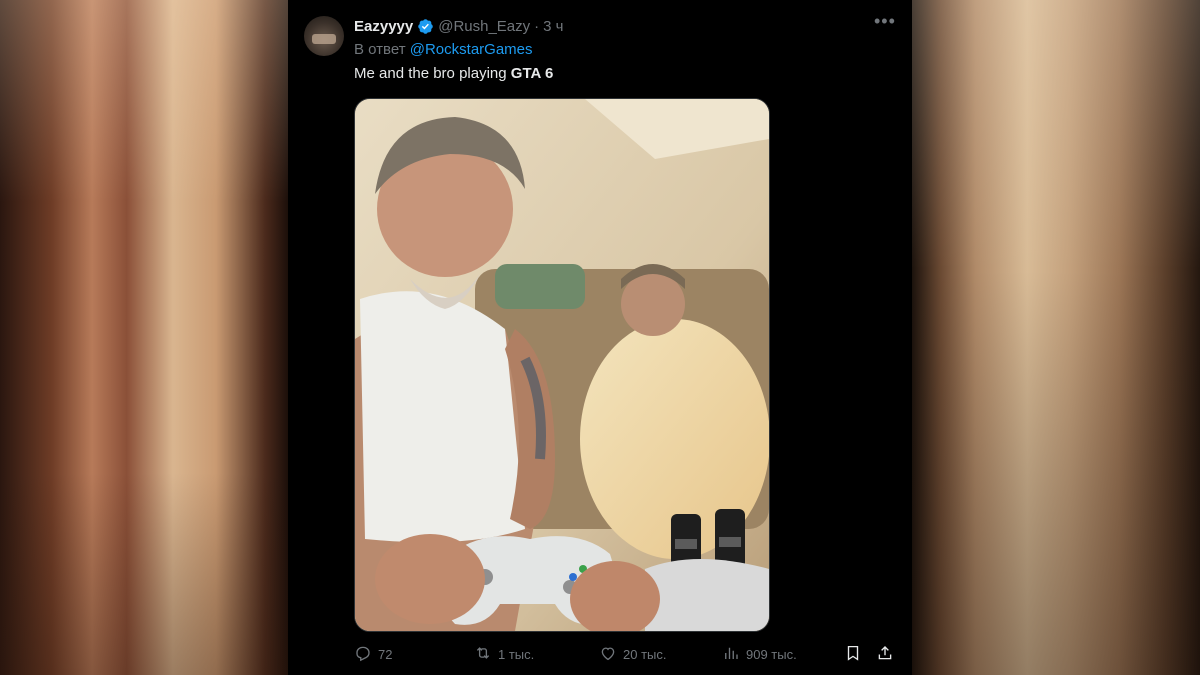 The width and height of the screenshot is (1200, 675). Describe the element at coordinates (383, 26) in the screenshot. I see `display-name: Eazyyyy` at that location.